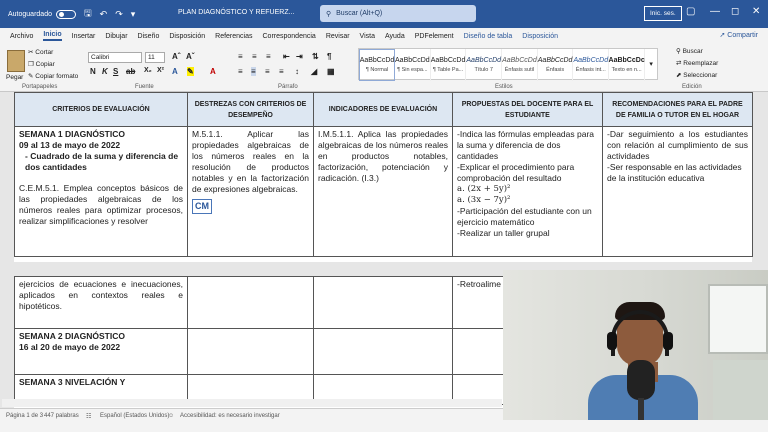  I want to click on pilcrow-icon: ¶, so click(329, 56).